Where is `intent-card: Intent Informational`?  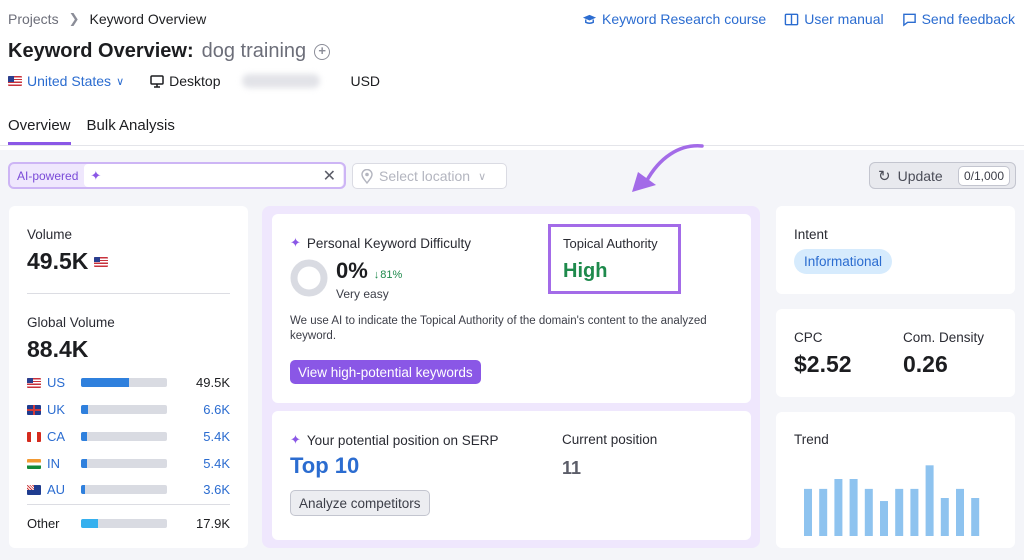
intent-card: Intent Informational is located at coordinates (895, 250).